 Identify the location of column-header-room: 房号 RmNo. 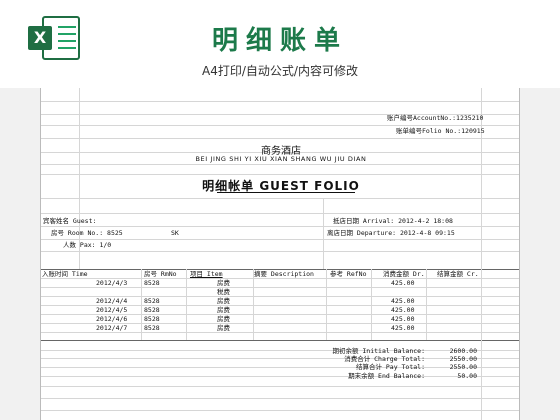
(160, 274).